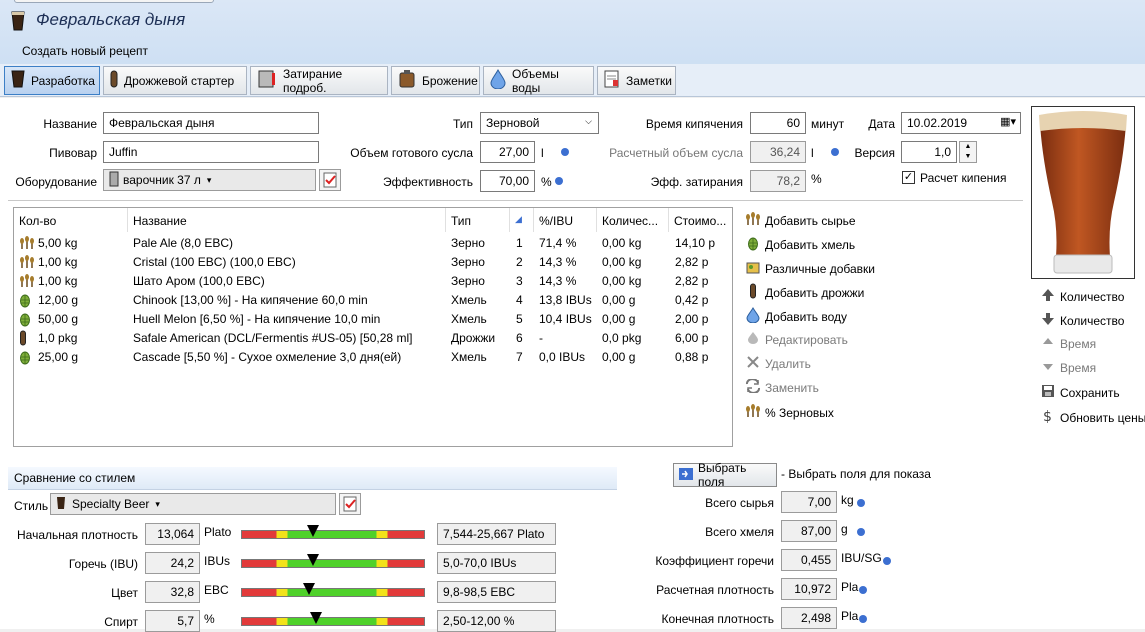 This screenshot has width=1145, height=632. What do you see at coordinates (636, 80) in the screenshot?
I see `tab-notes: Заметки` at bounding box center [636, 80].